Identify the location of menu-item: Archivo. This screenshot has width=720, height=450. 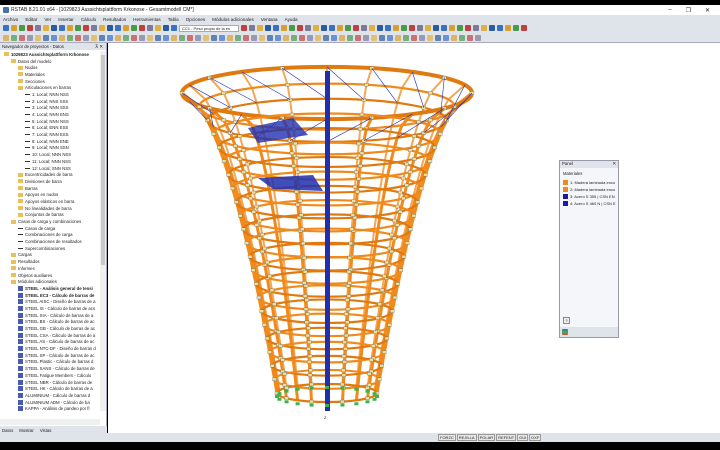
(10, 19).